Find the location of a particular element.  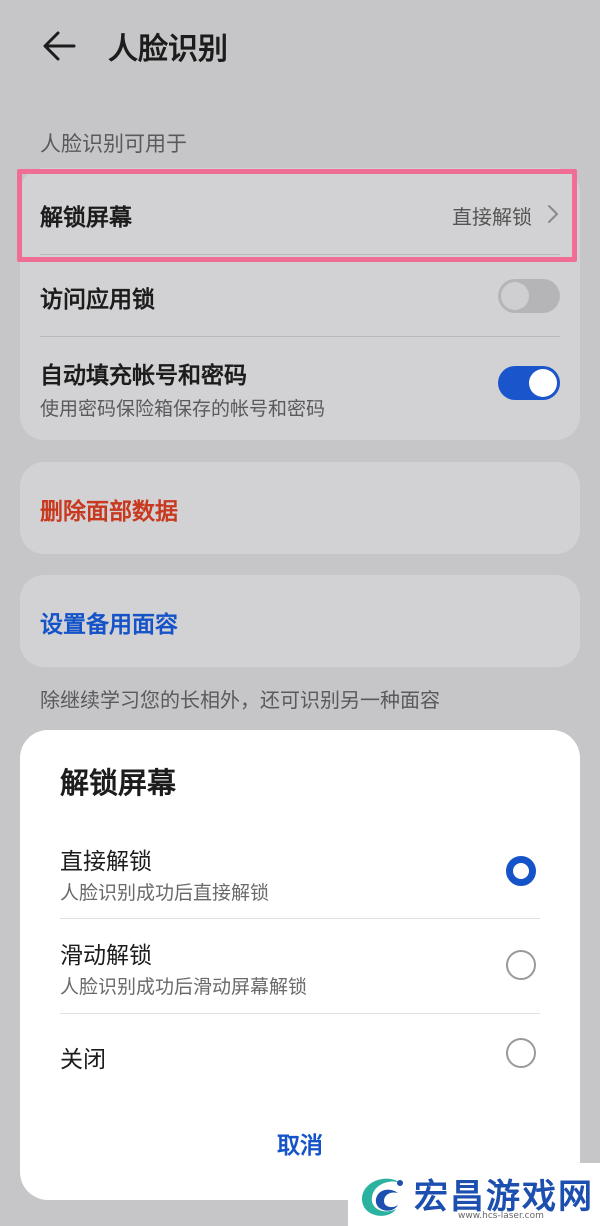

alternate-face-note: 除继续学习您的长相外，还可识别另一种面容 is located at coordinates (240, 700).